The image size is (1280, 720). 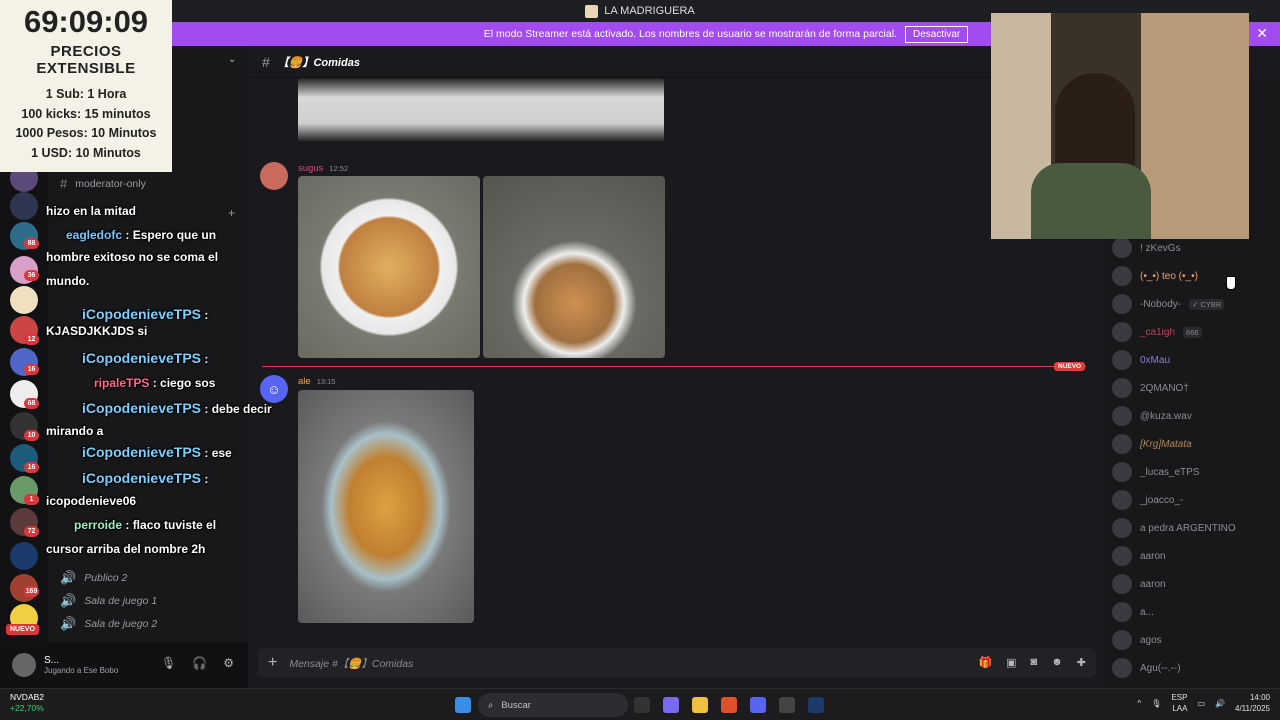 What do you see at coordinates (351, 663) in the screenshot?
I see `message-input: Mensaje #【🍔】Comidas` at bounding box center [351, 663].